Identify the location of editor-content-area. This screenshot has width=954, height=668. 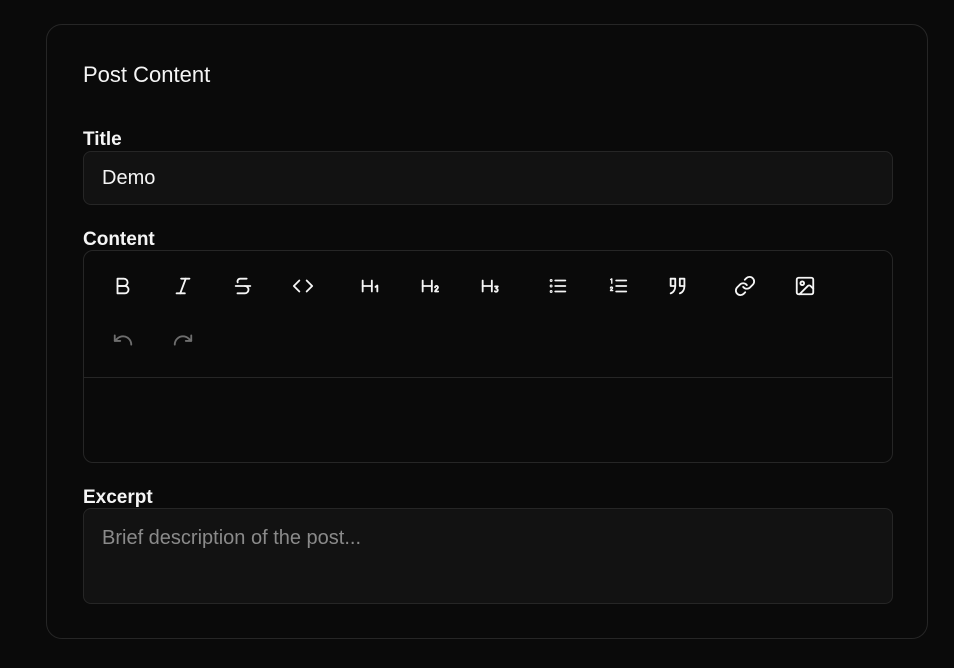
(488, 420).